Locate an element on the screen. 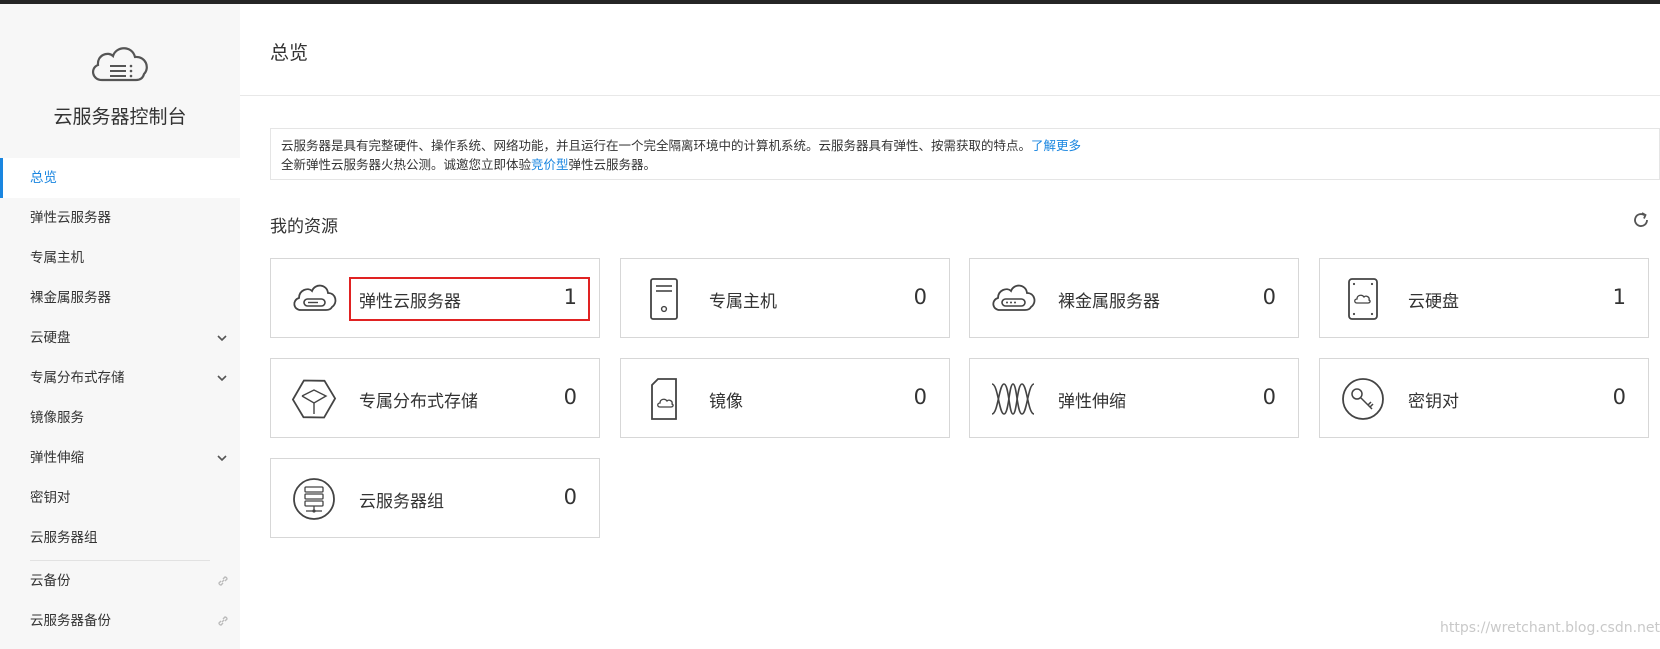 The height and width of the screenshot is (649, 1660). sidebar-item-distributed-storage: 专属分布式存储 is located at coordinates (120, 378).